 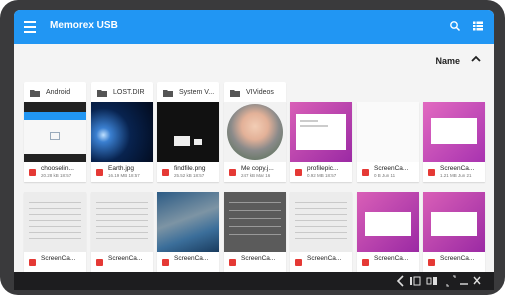 I want to click on menu-icon, so click(x=30, y=27).